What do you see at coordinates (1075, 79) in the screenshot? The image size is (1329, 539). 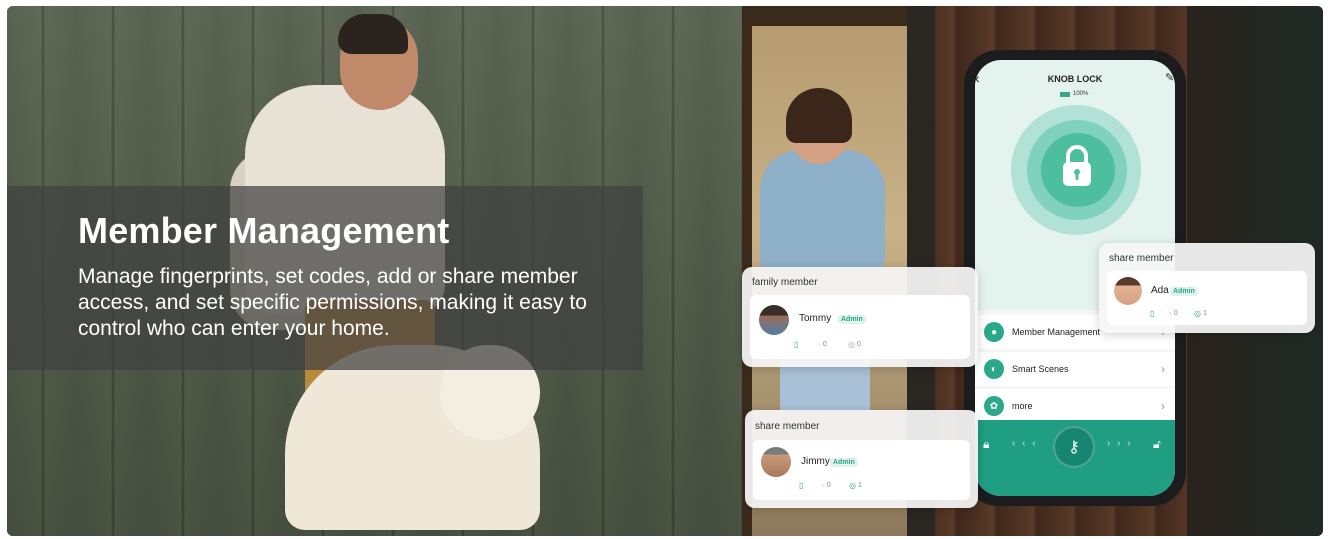 I see `lock-name: KNOB LOCK` at bounding box center [1075, 79].